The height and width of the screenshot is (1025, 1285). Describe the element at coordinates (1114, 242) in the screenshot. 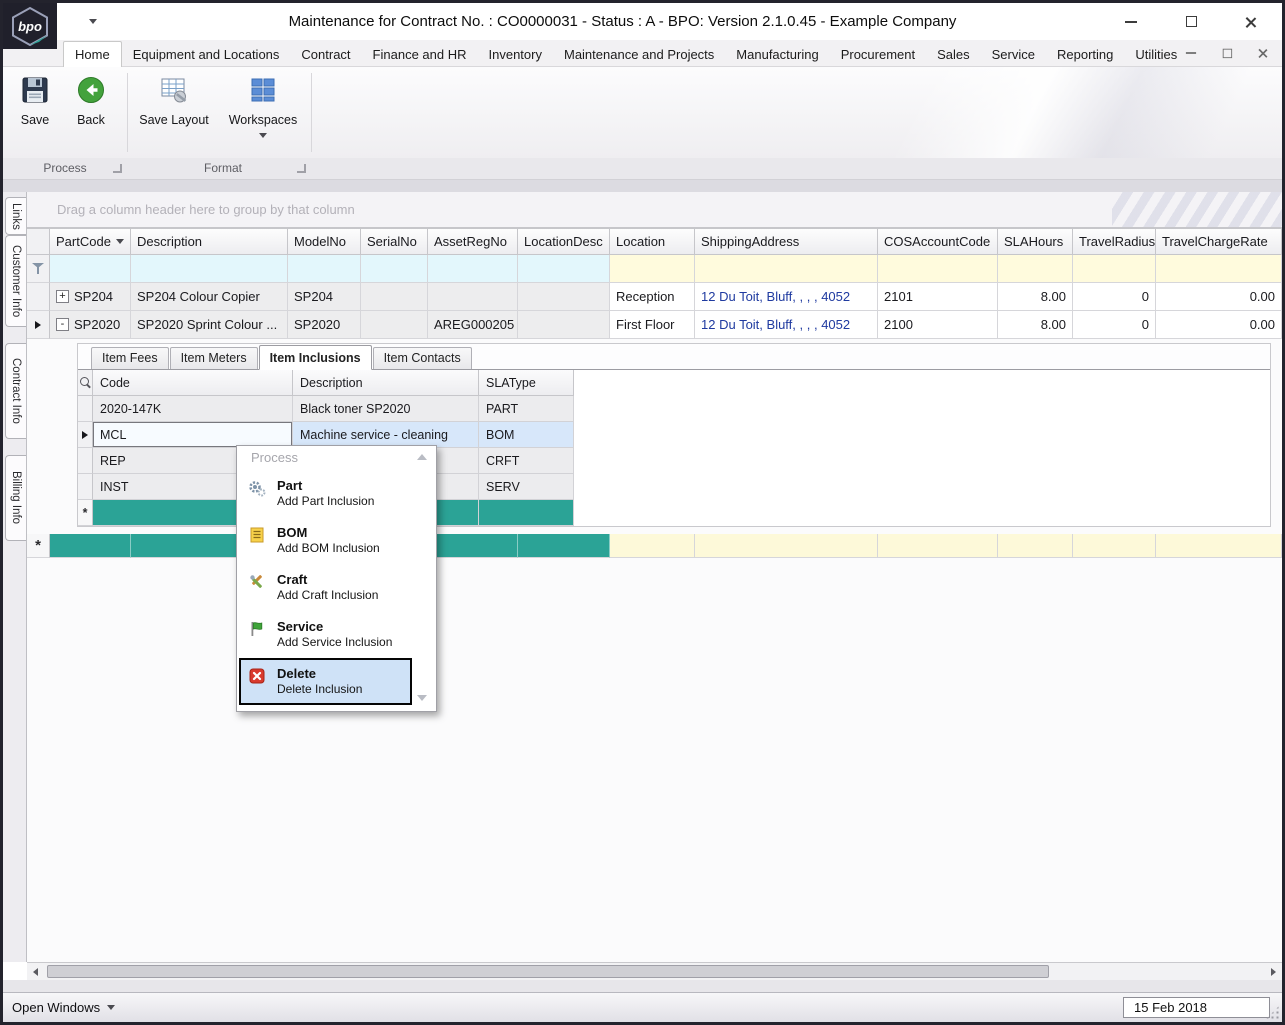

I see `column-header-travelradius: TravelRadius` at that location.